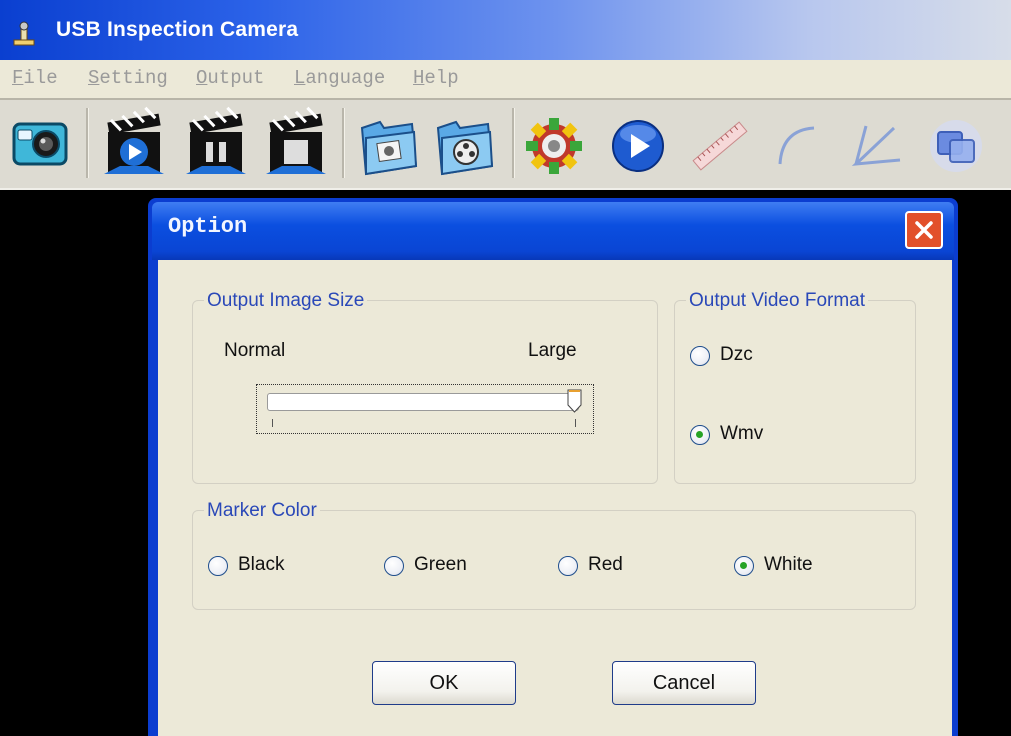  Describe the element at coordinates (218, 566) in the screenshot. I see `radio-black` at that location.